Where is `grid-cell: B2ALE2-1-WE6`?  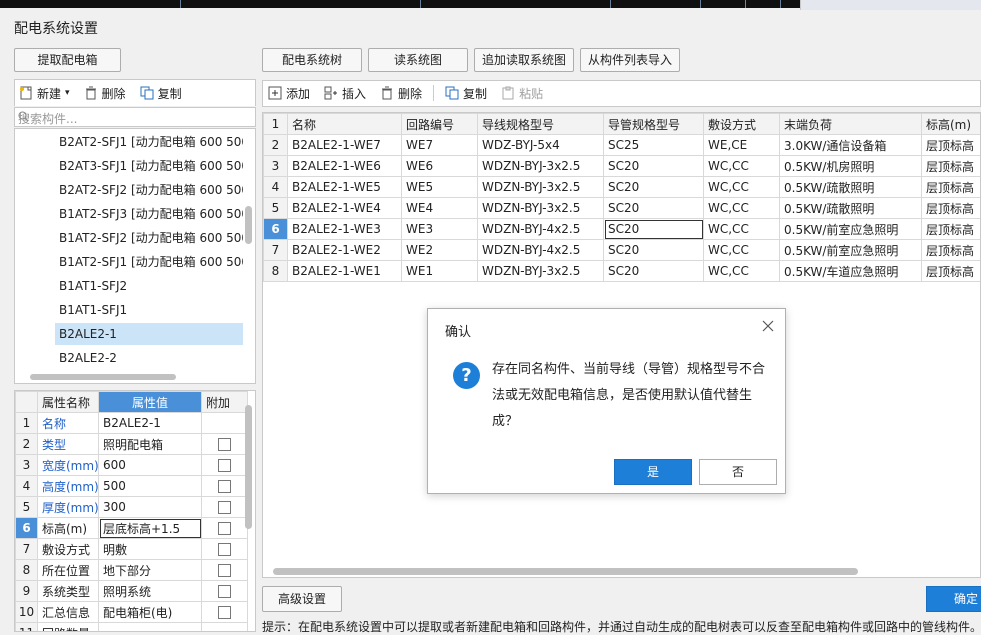
grid-cell: B2ALE2-1-WE6 is located at coordinates (345, 166).